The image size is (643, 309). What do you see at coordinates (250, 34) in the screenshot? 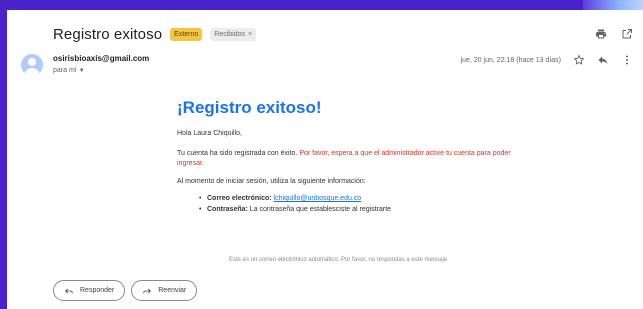
I see `label-remove-icon: ×` at bounding box center [250, 34].